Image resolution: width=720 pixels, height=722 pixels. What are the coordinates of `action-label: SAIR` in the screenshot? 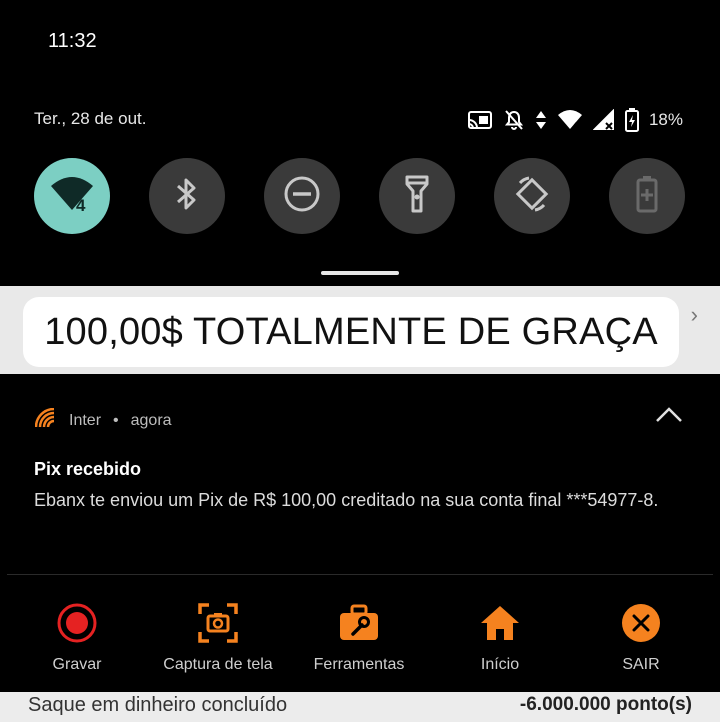 It's located at (641, 664).